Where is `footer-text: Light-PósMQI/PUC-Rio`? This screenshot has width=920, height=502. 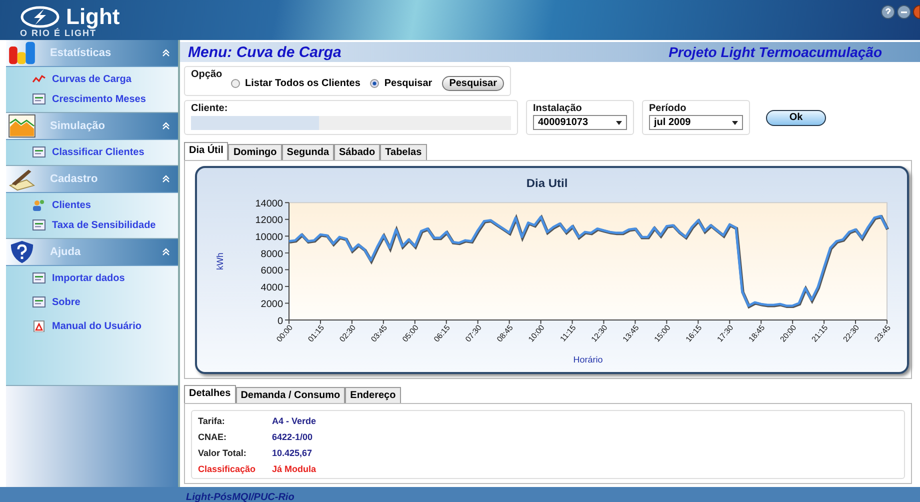 footer-text: Light-PósMQI/PUC-Rio is located at coordinates (240, 497).